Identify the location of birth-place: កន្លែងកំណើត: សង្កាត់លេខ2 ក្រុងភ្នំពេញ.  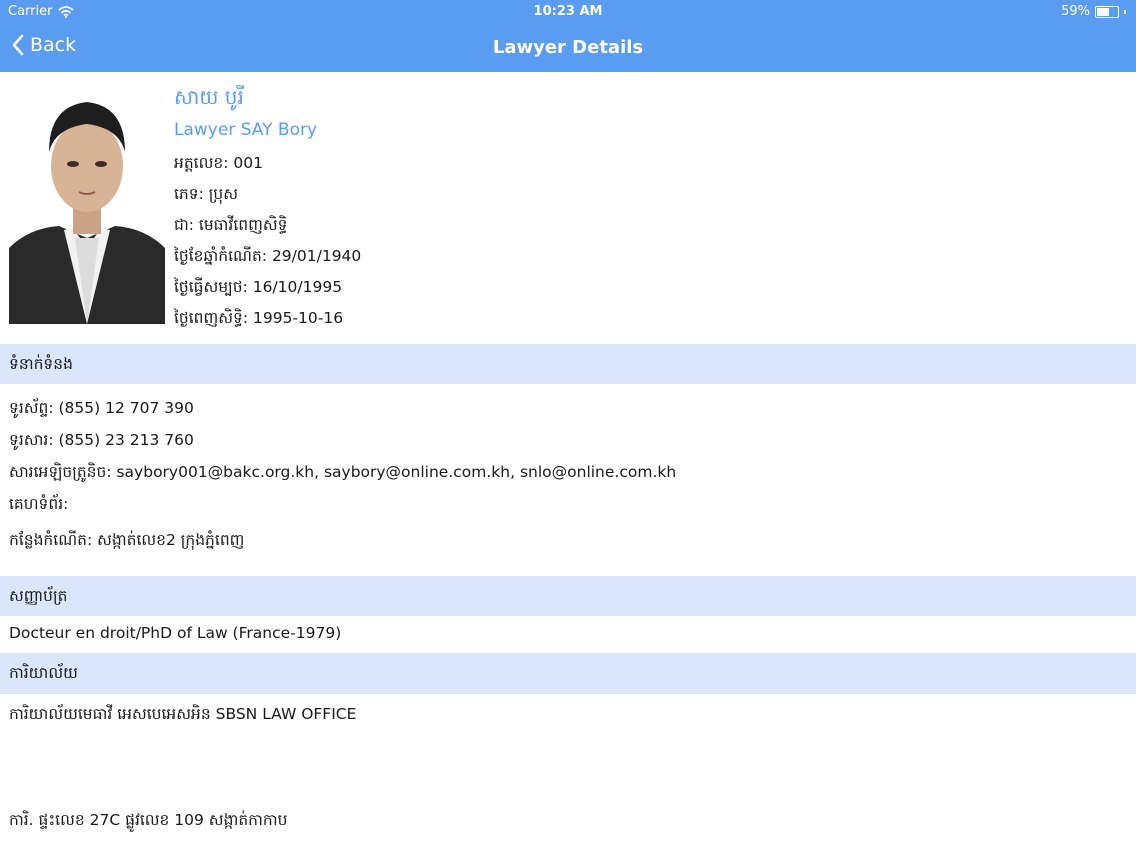
(127, 540).